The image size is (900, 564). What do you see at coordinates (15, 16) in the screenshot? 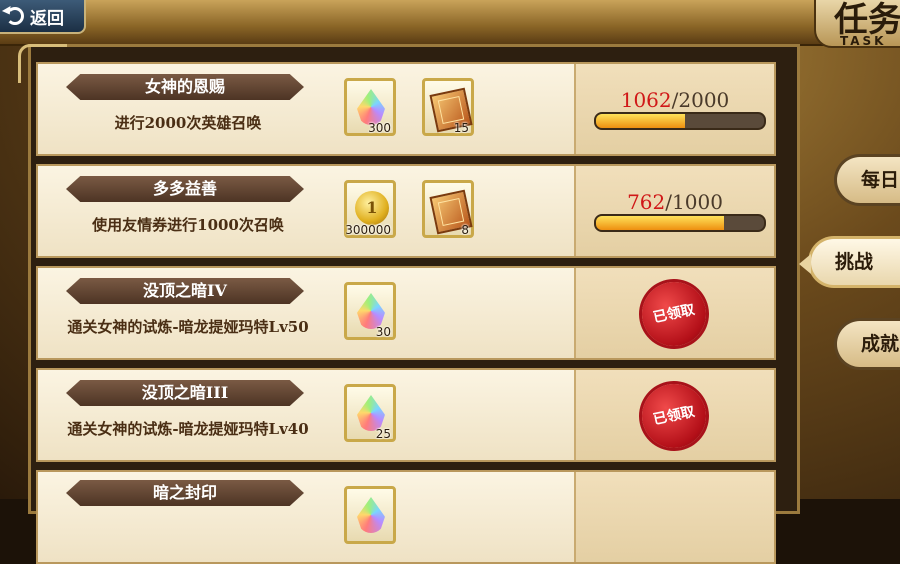
I see `back-arrow-icon` at bounding box center [15, 16].